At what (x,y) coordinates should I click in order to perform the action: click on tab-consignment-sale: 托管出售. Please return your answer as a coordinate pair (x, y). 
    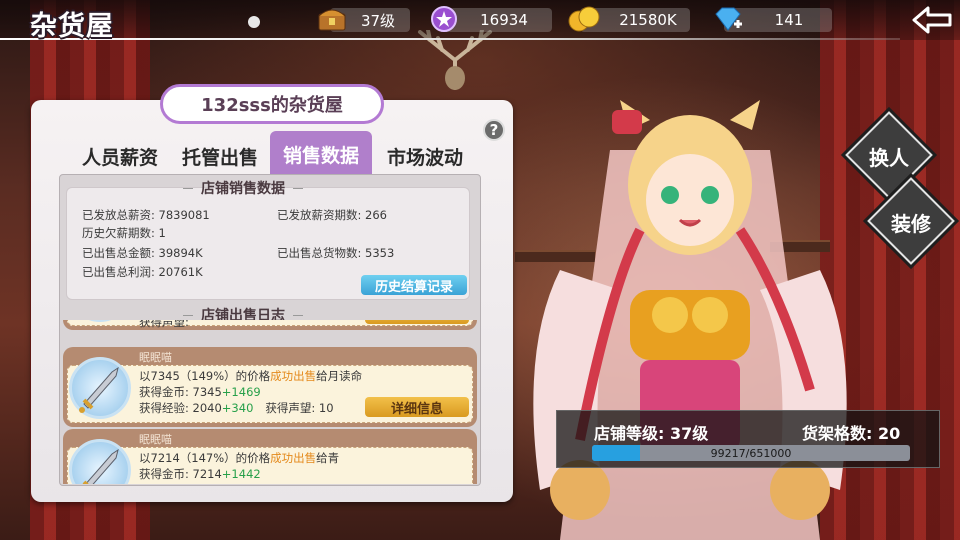
    Looking at the image, I should click on (220, 157).